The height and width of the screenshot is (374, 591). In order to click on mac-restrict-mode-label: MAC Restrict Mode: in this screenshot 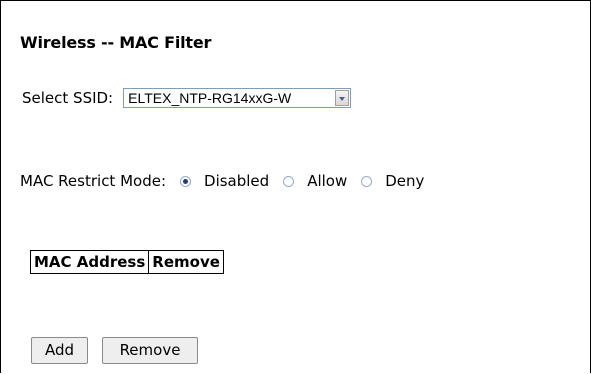, I will do `click(93, 181)`.